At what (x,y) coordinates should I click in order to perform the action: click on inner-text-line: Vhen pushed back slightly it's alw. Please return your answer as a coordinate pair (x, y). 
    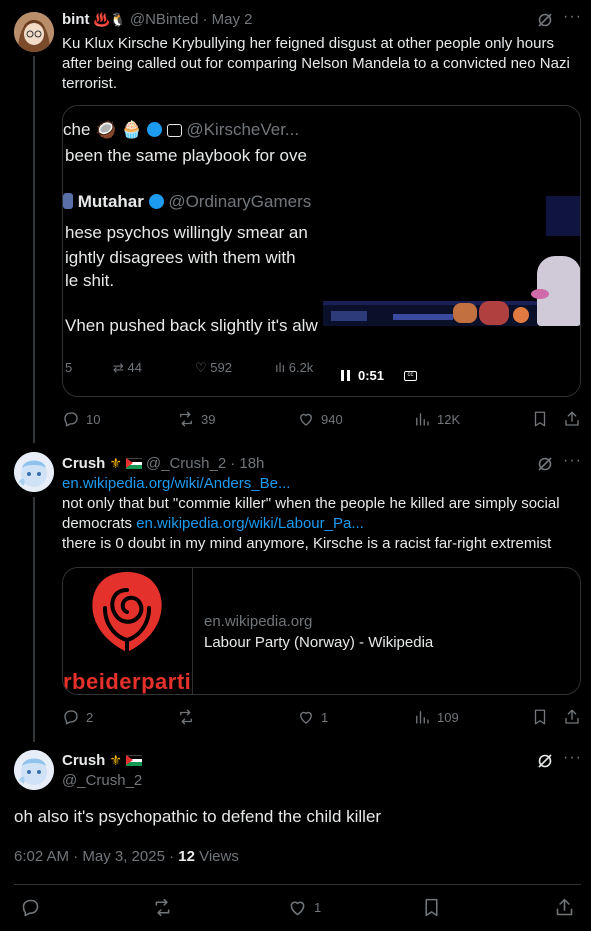
    Looking at the image, I should click on (191, 325).